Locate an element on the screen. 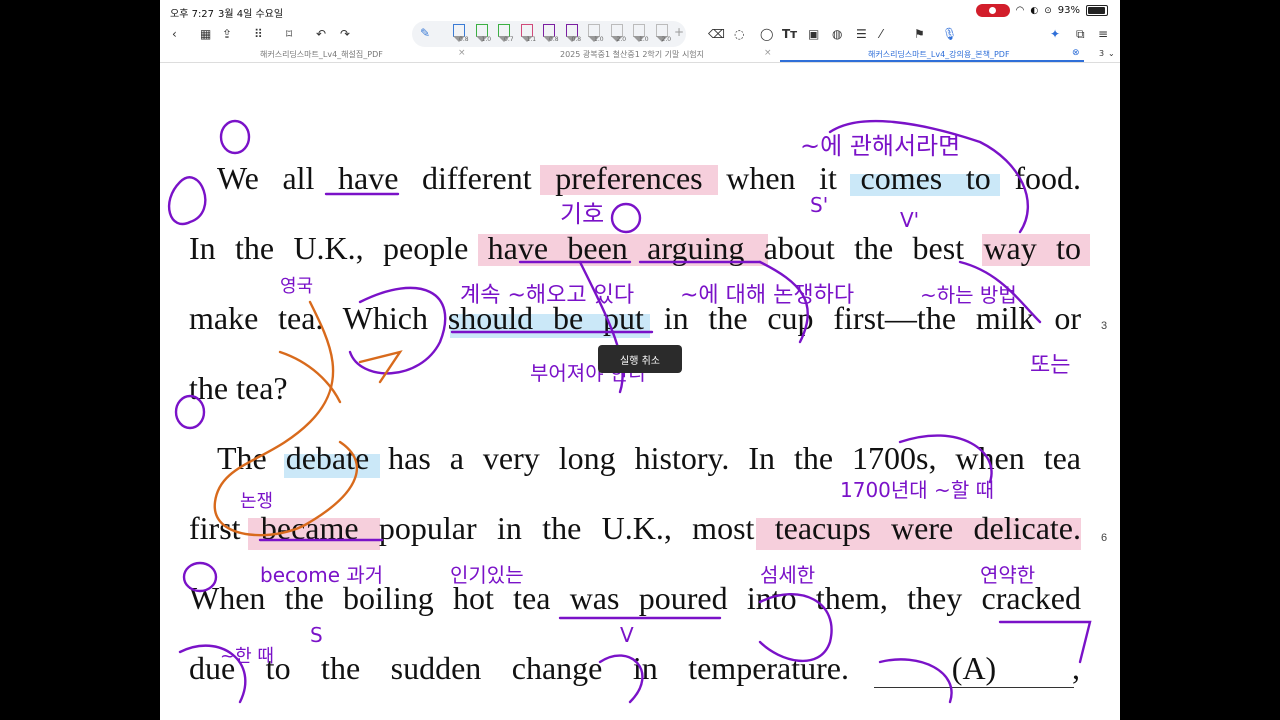 This screenshot has height=720, width=1280. pen-slot-9: 1.0 is located at coordinates (638, 35).